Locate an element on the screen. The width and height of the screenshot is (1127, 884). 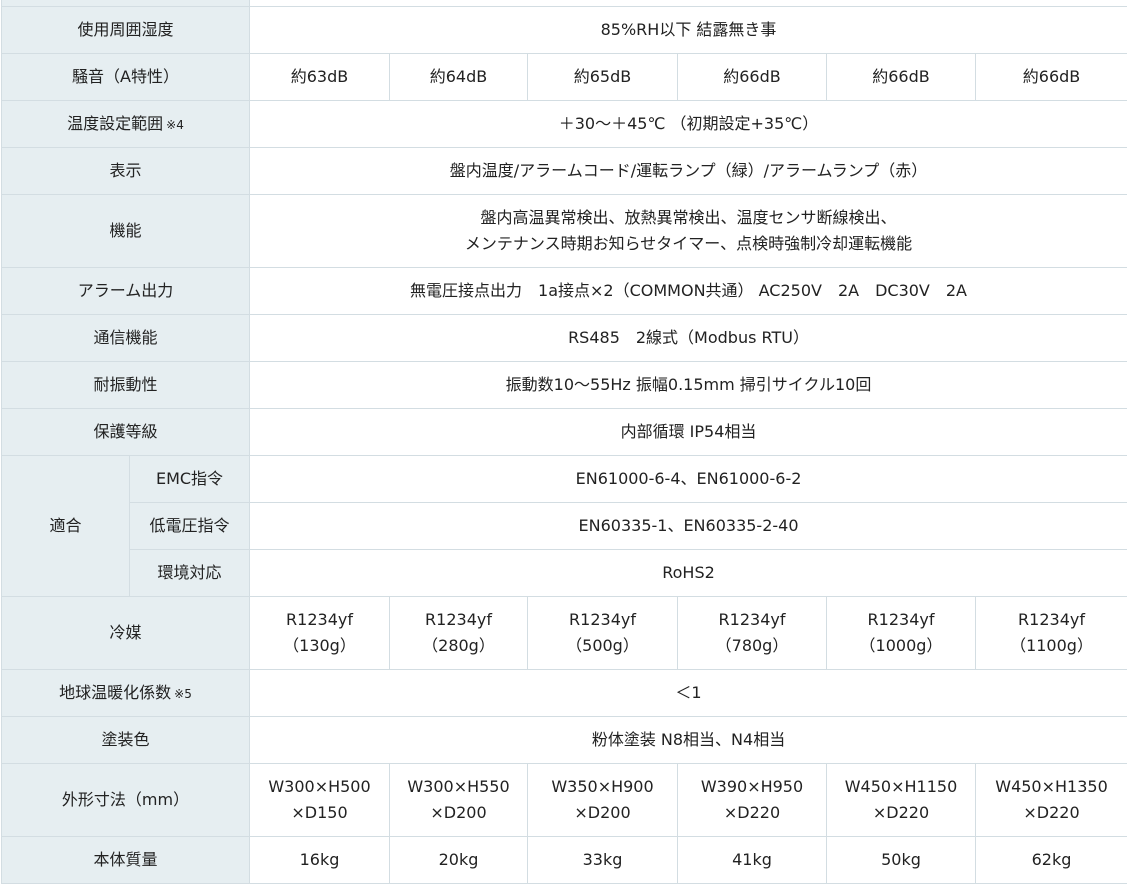
refrigerant-amount: （1000g） is located at coordinates (901, 646).